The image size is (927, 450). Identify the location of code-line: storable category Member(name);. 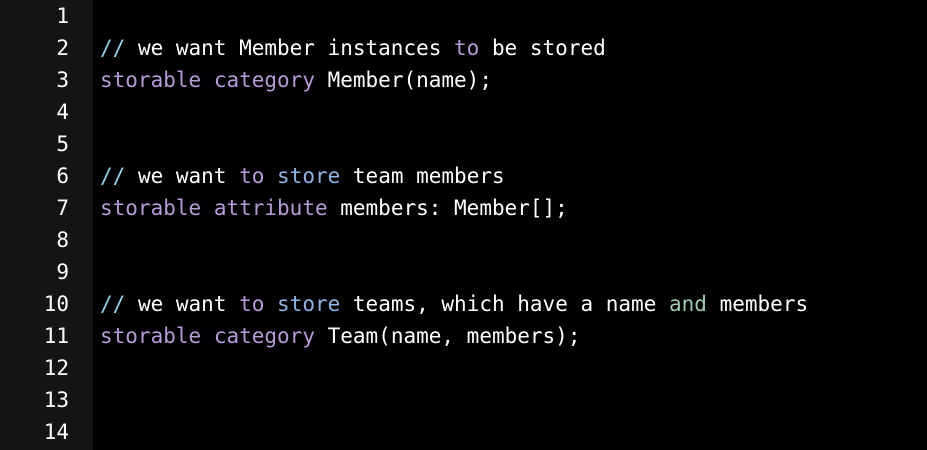
(510, 80).